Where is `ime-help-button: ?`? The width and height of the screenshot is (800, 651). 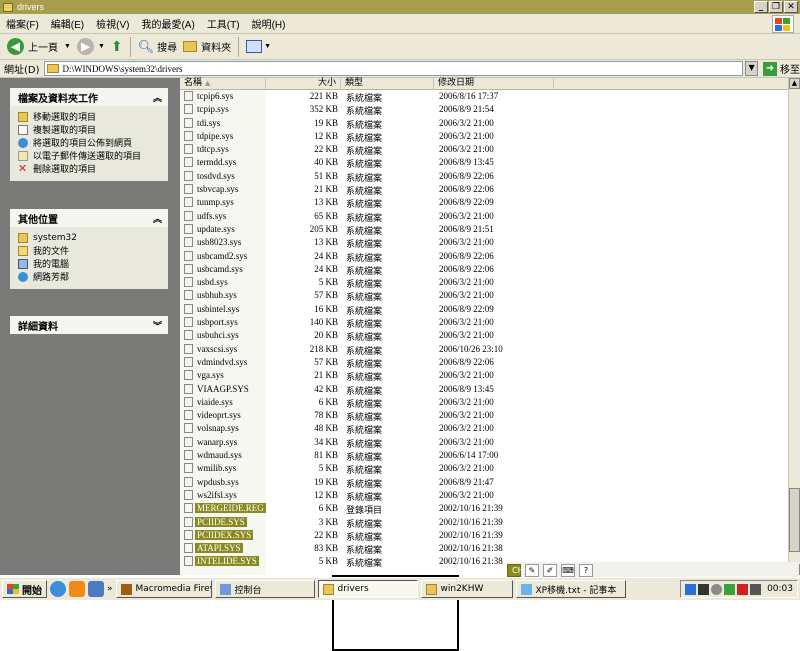 ime-help-button: ? is located at coordinates (586, 570).